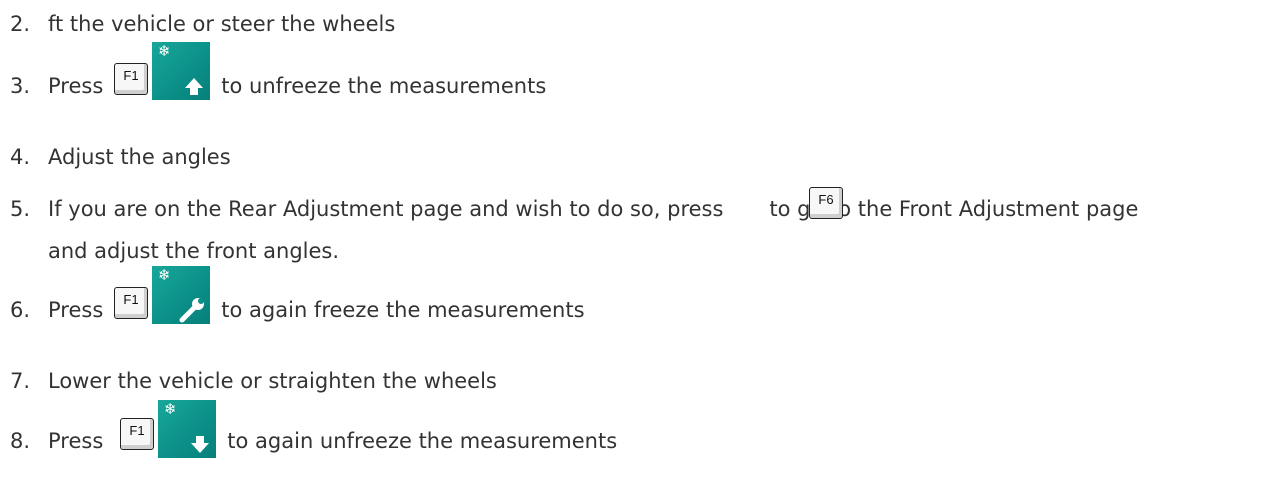  What do you see at coordinates (384, 86) in the screenshot?
I see `step-text-post: to unfreeze the measurements` at bounding box center [384, 86].